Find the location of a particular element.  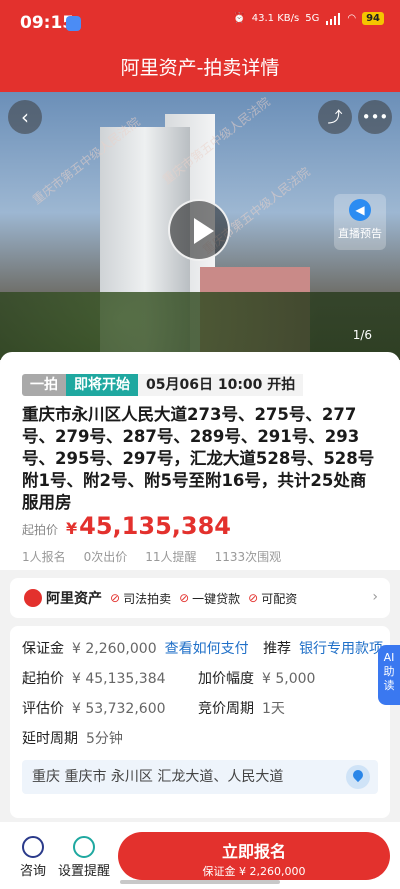

price-label: 起拍价 is located at coordinates (40, 530).